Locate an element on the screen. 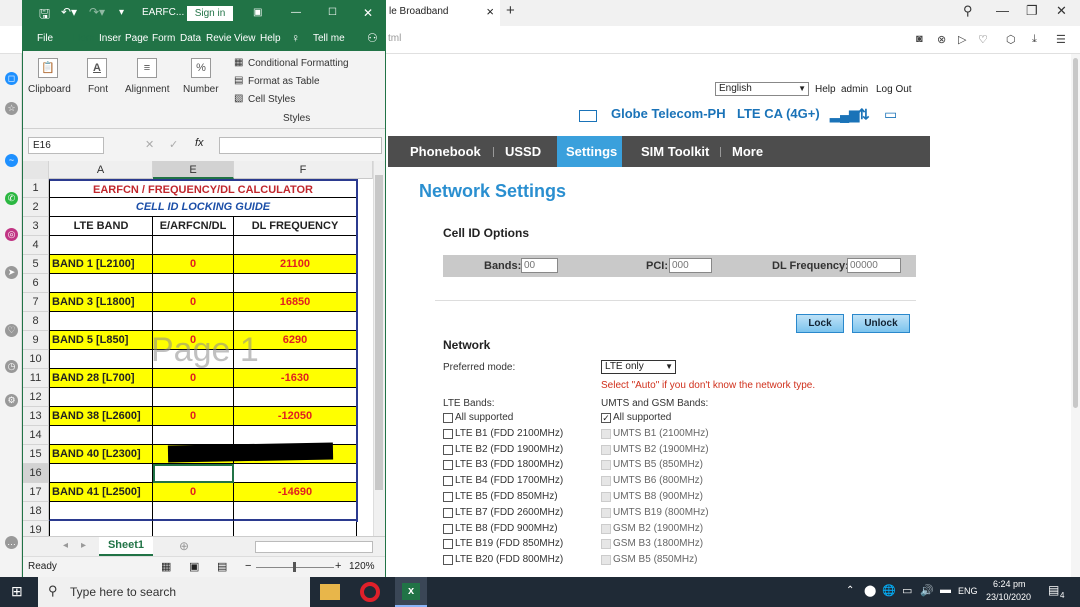 The height and width of the screenshot is (607, 1080). volume-icon: 🔊 is located at coordinates (927, 590).